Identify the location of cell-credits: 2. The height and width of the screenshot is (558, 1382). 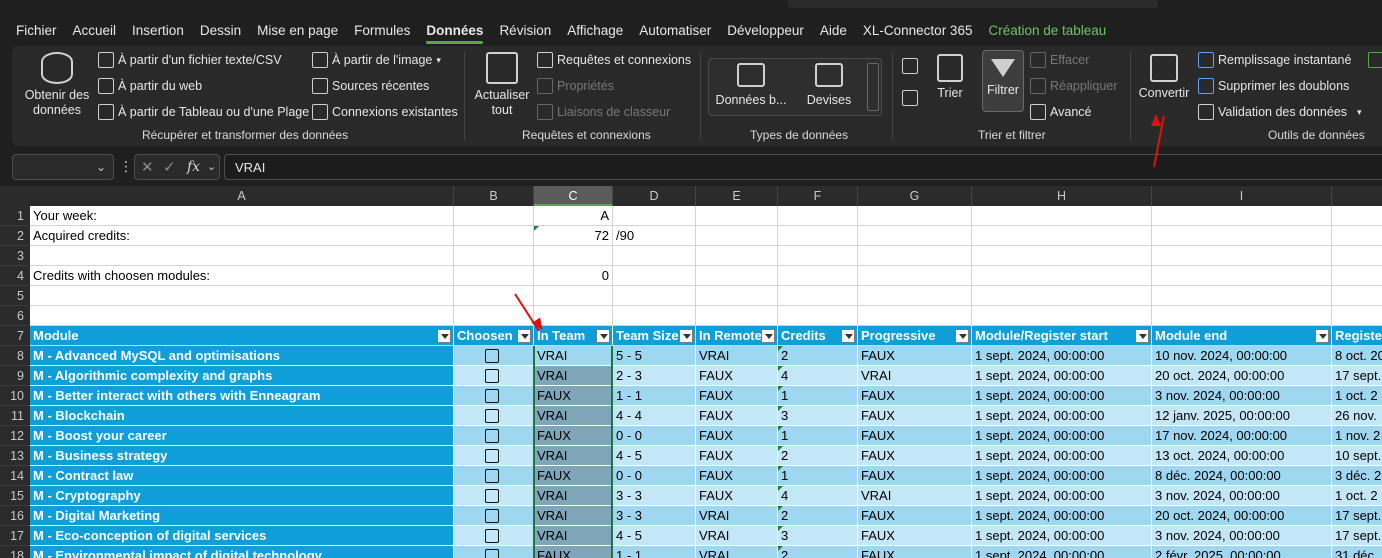
(818, 516).